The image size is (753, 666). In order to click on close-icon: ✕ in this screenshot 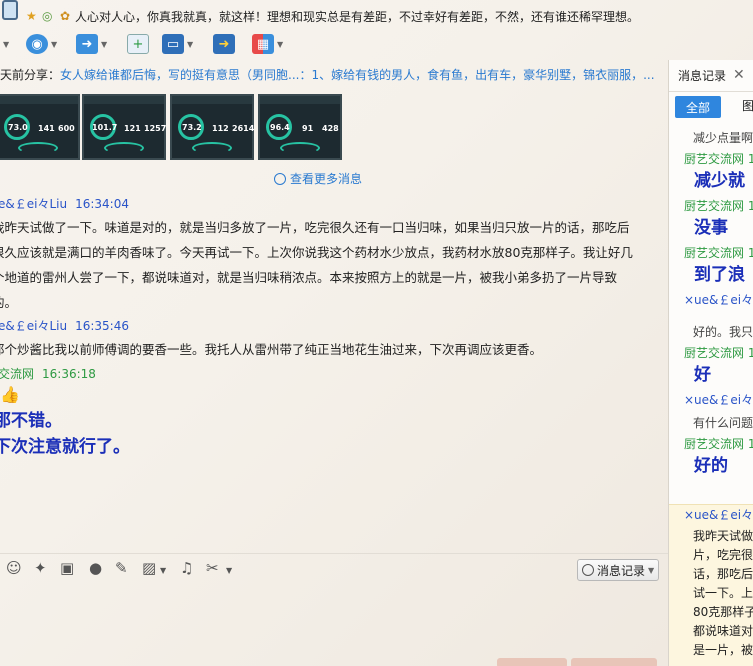, I will do `click(739, 75)`.